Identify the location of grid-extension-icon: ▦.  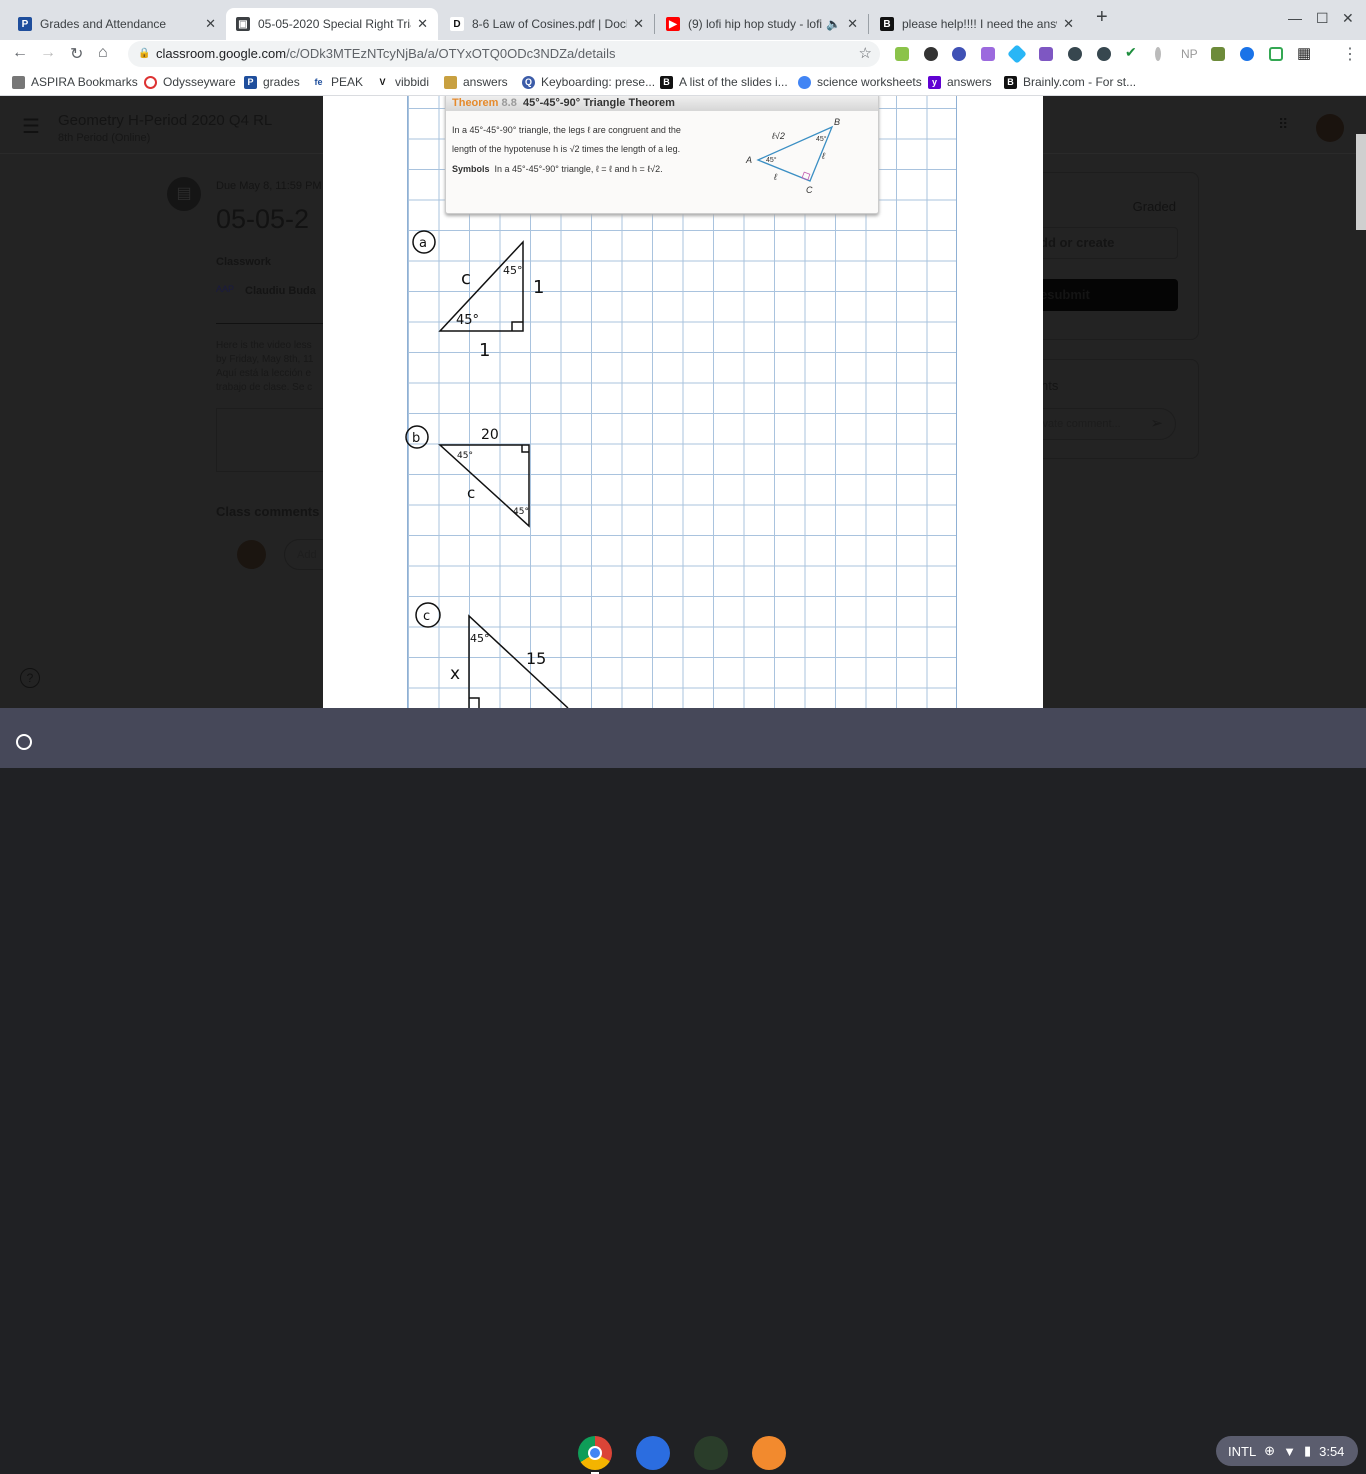
(1304, 53).